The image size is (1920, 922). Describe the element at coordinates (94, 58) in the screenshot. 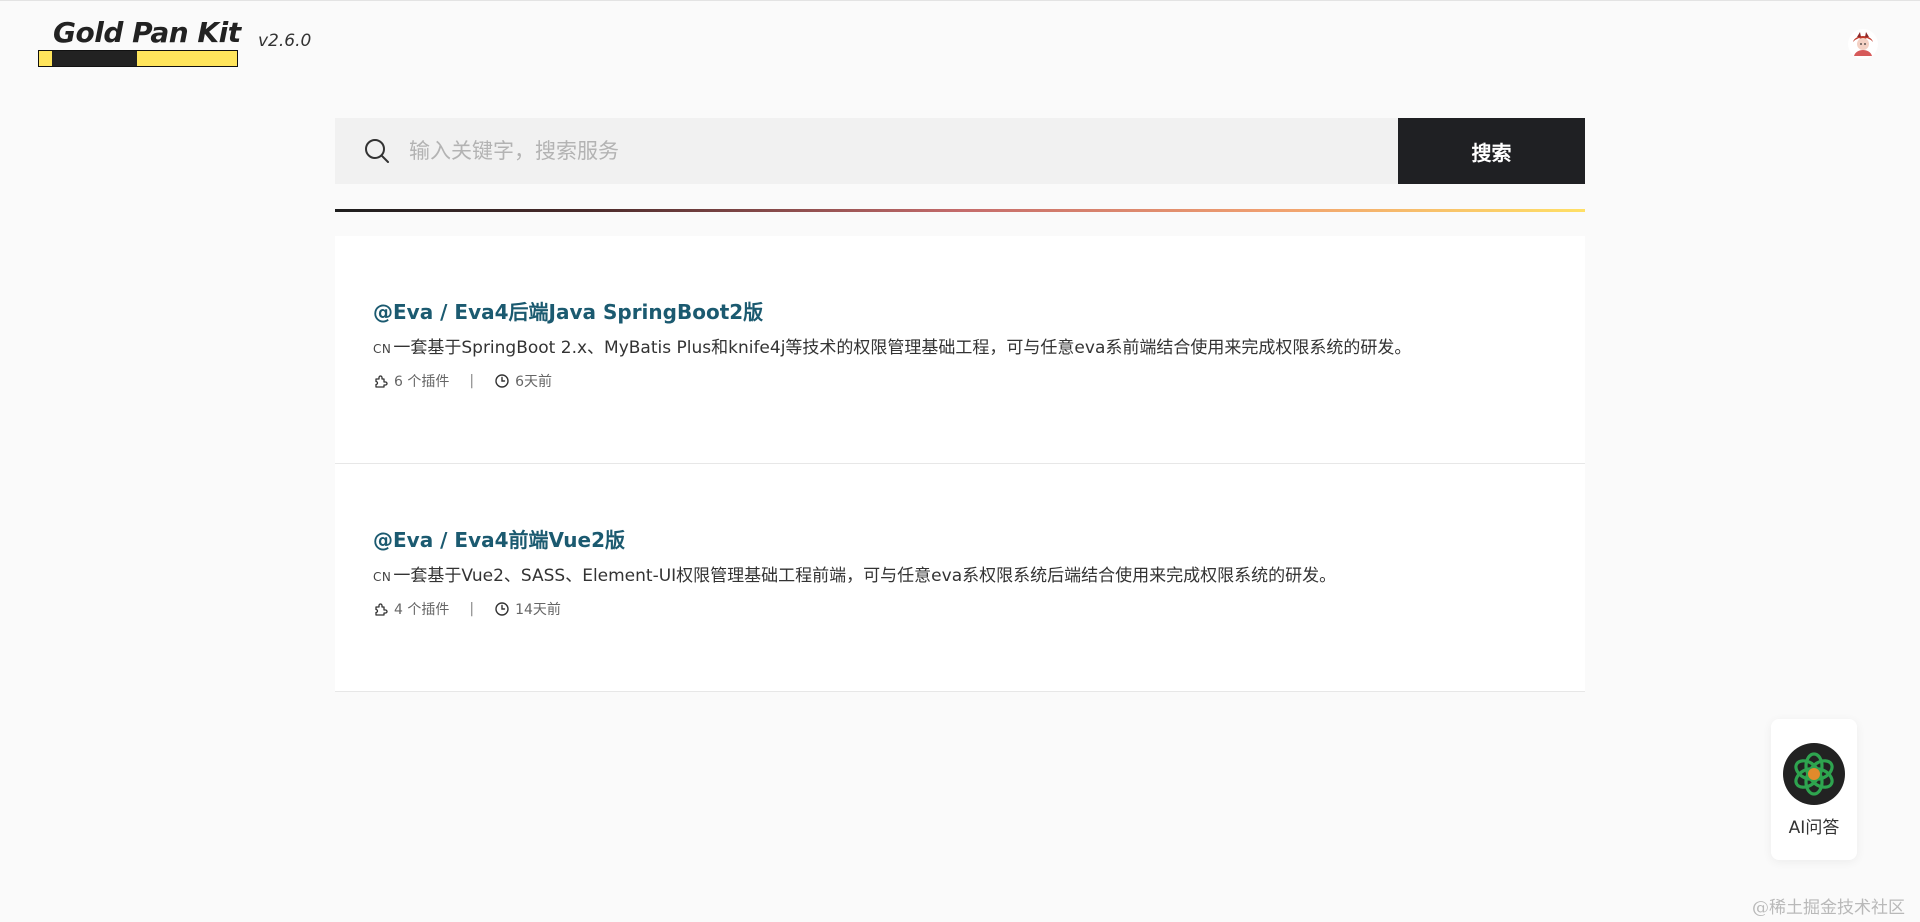

I see `logo-bar-dark-segment` at that location.